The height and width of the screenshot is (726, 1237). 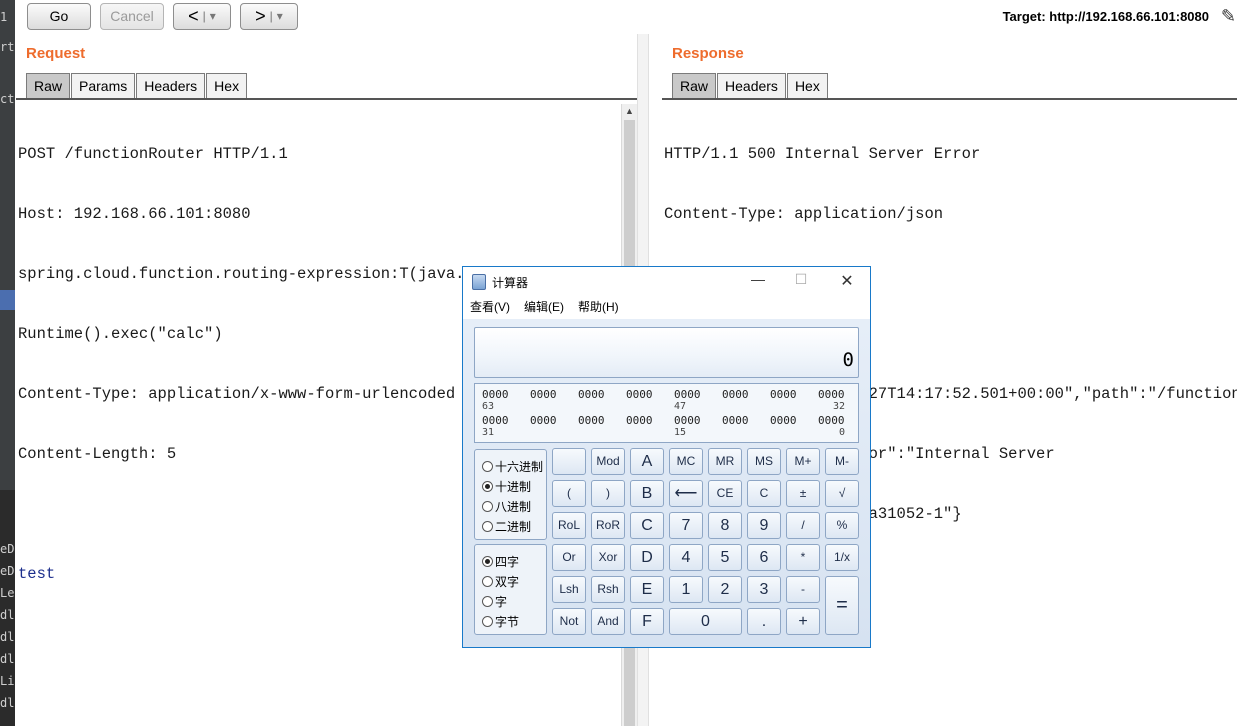 What do you see at coordinates (803, 461) in the screenshot?
I see `key-mplus: M+` at bounding box center [803, 461].